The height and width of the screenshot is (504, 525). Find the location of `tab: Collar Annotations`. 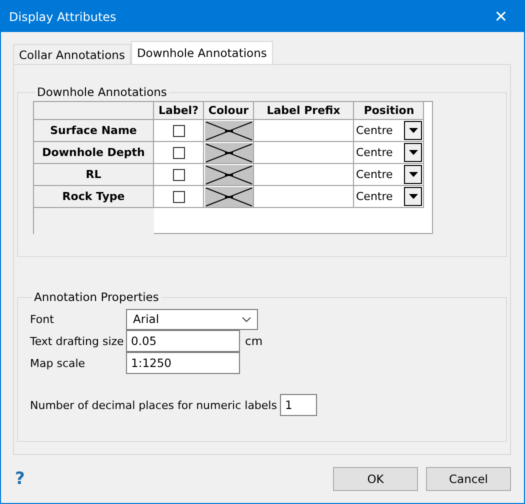

tab: Collar Annotations is located at coordinates (72, 54).